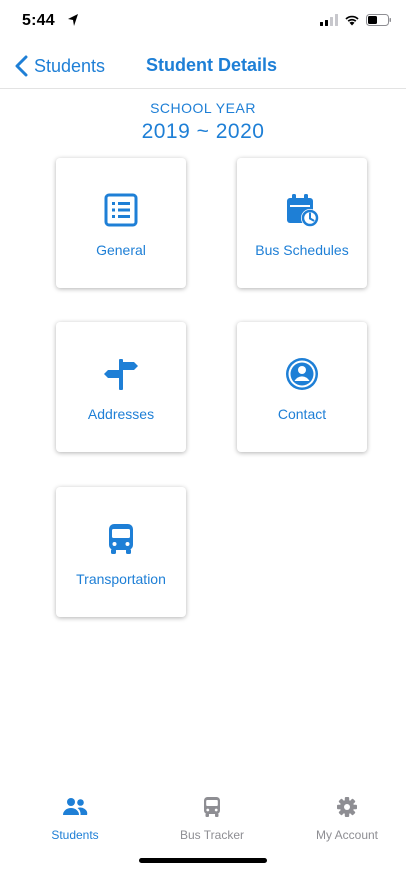 This screenshot has width=406, height=869. I want to click on tile-addresses-label: Addresses, so click(121, 414).